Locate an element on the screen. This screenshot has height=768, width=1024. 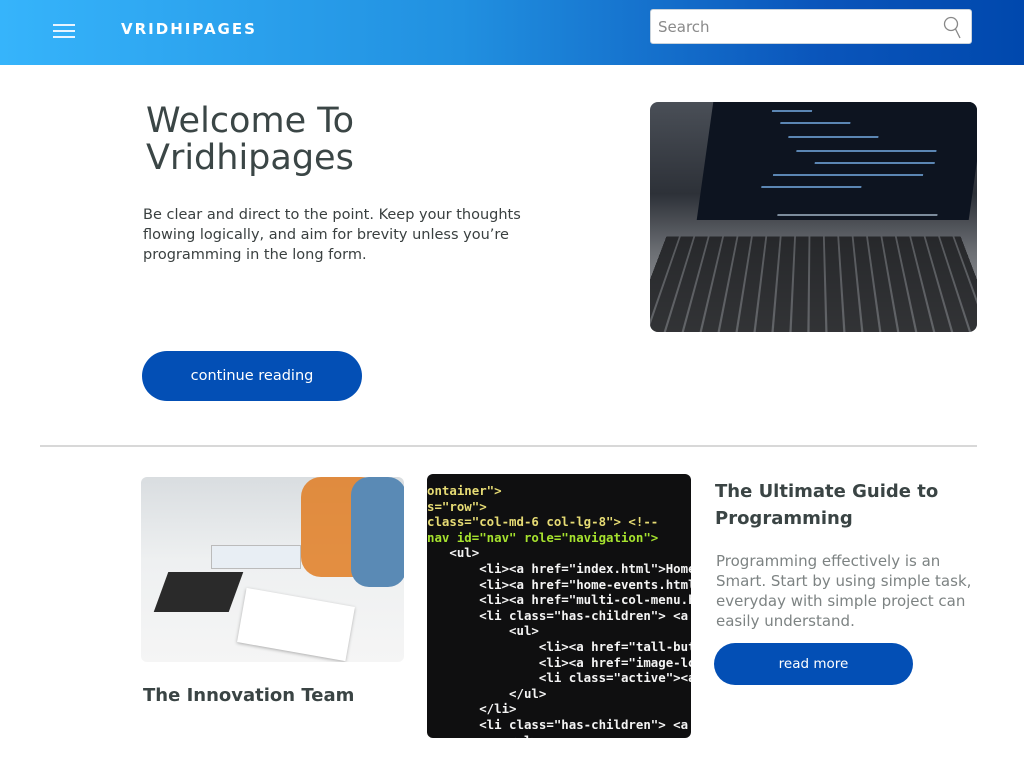
continue-reading-button: continue reading is located at coordinates (252, 376).